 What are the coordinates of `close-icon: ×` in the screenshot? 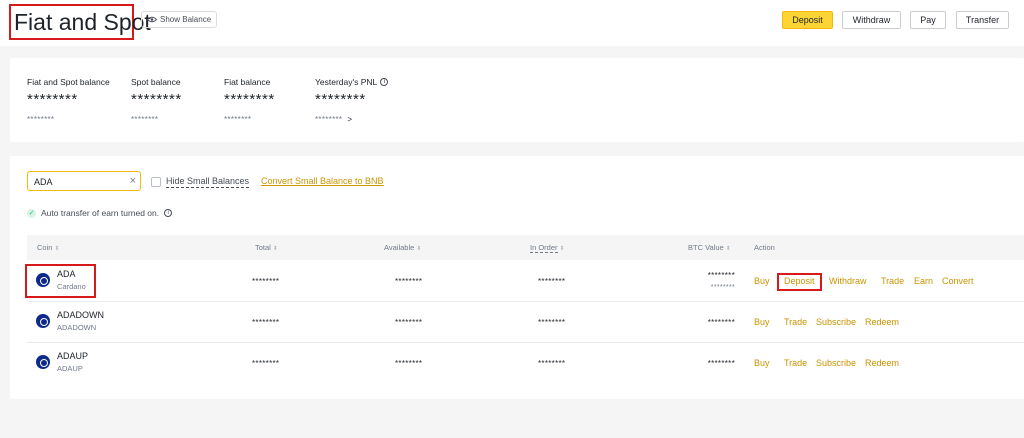 It's located at (133, 181).